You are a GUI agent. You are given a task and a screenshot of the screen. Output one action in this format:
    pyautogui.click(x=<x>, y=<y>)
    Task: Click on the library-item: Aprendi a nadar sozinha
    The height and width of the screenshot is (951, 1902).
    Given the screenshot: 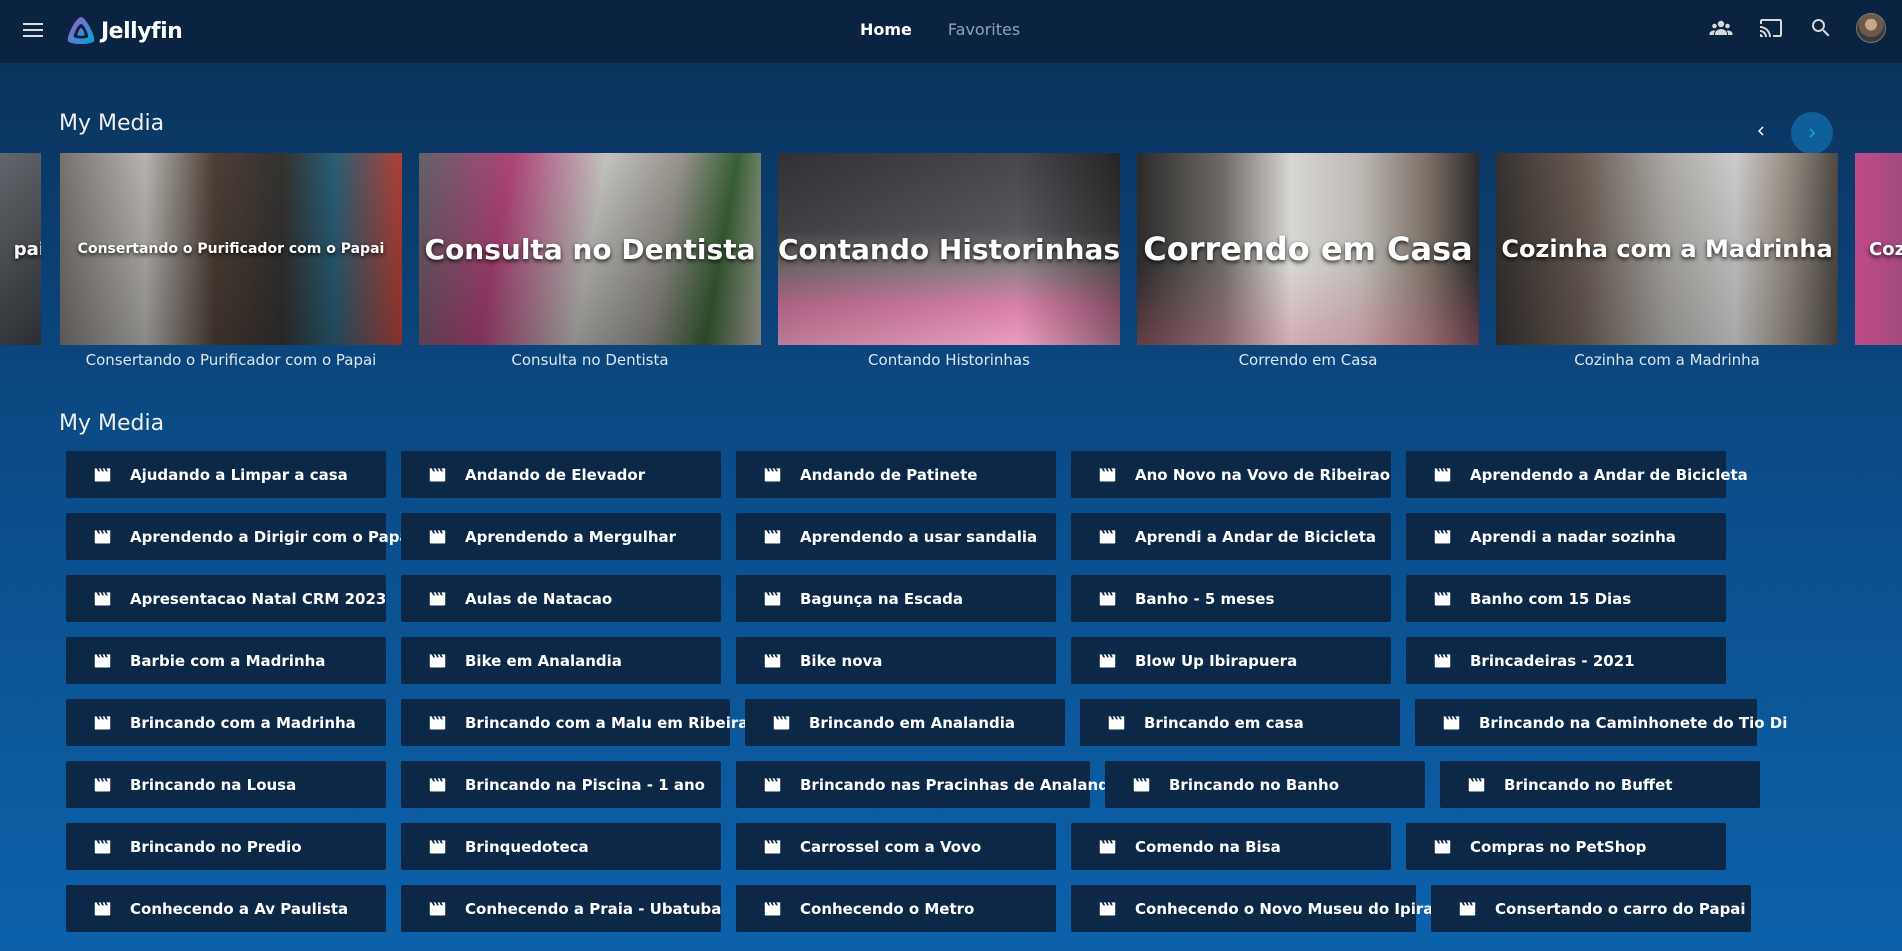 What is the action you would take?
    pyautogui.click(x=1566, y=536)
    